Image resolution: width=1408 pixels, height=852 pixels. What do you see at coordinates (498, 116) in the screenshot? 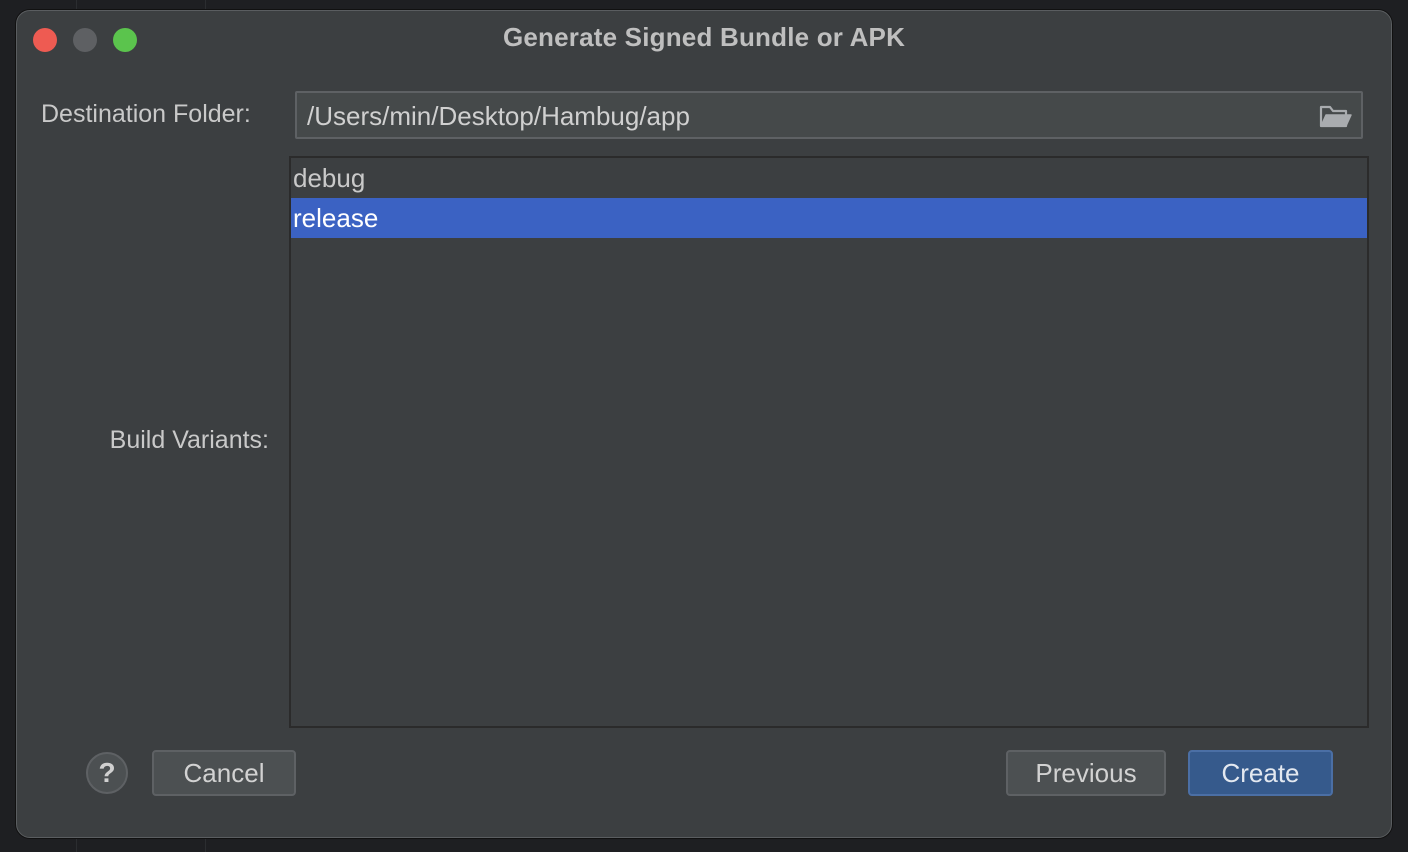
I see `destination-folder-value: /Users/min/Desktop/Hambug/app` at bounding box center [498, 116].